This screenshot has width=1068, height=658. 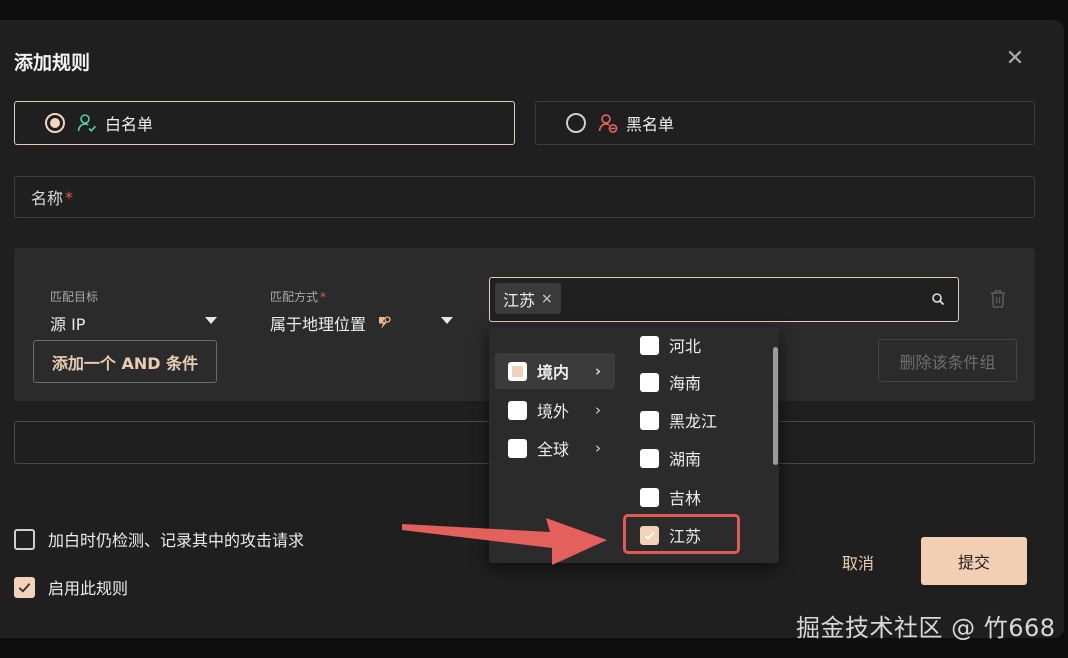 What do you see at coordinates (524, 197) in the screenshot?
I see `name-field: 名称 *` at bounding box center [524, 197].